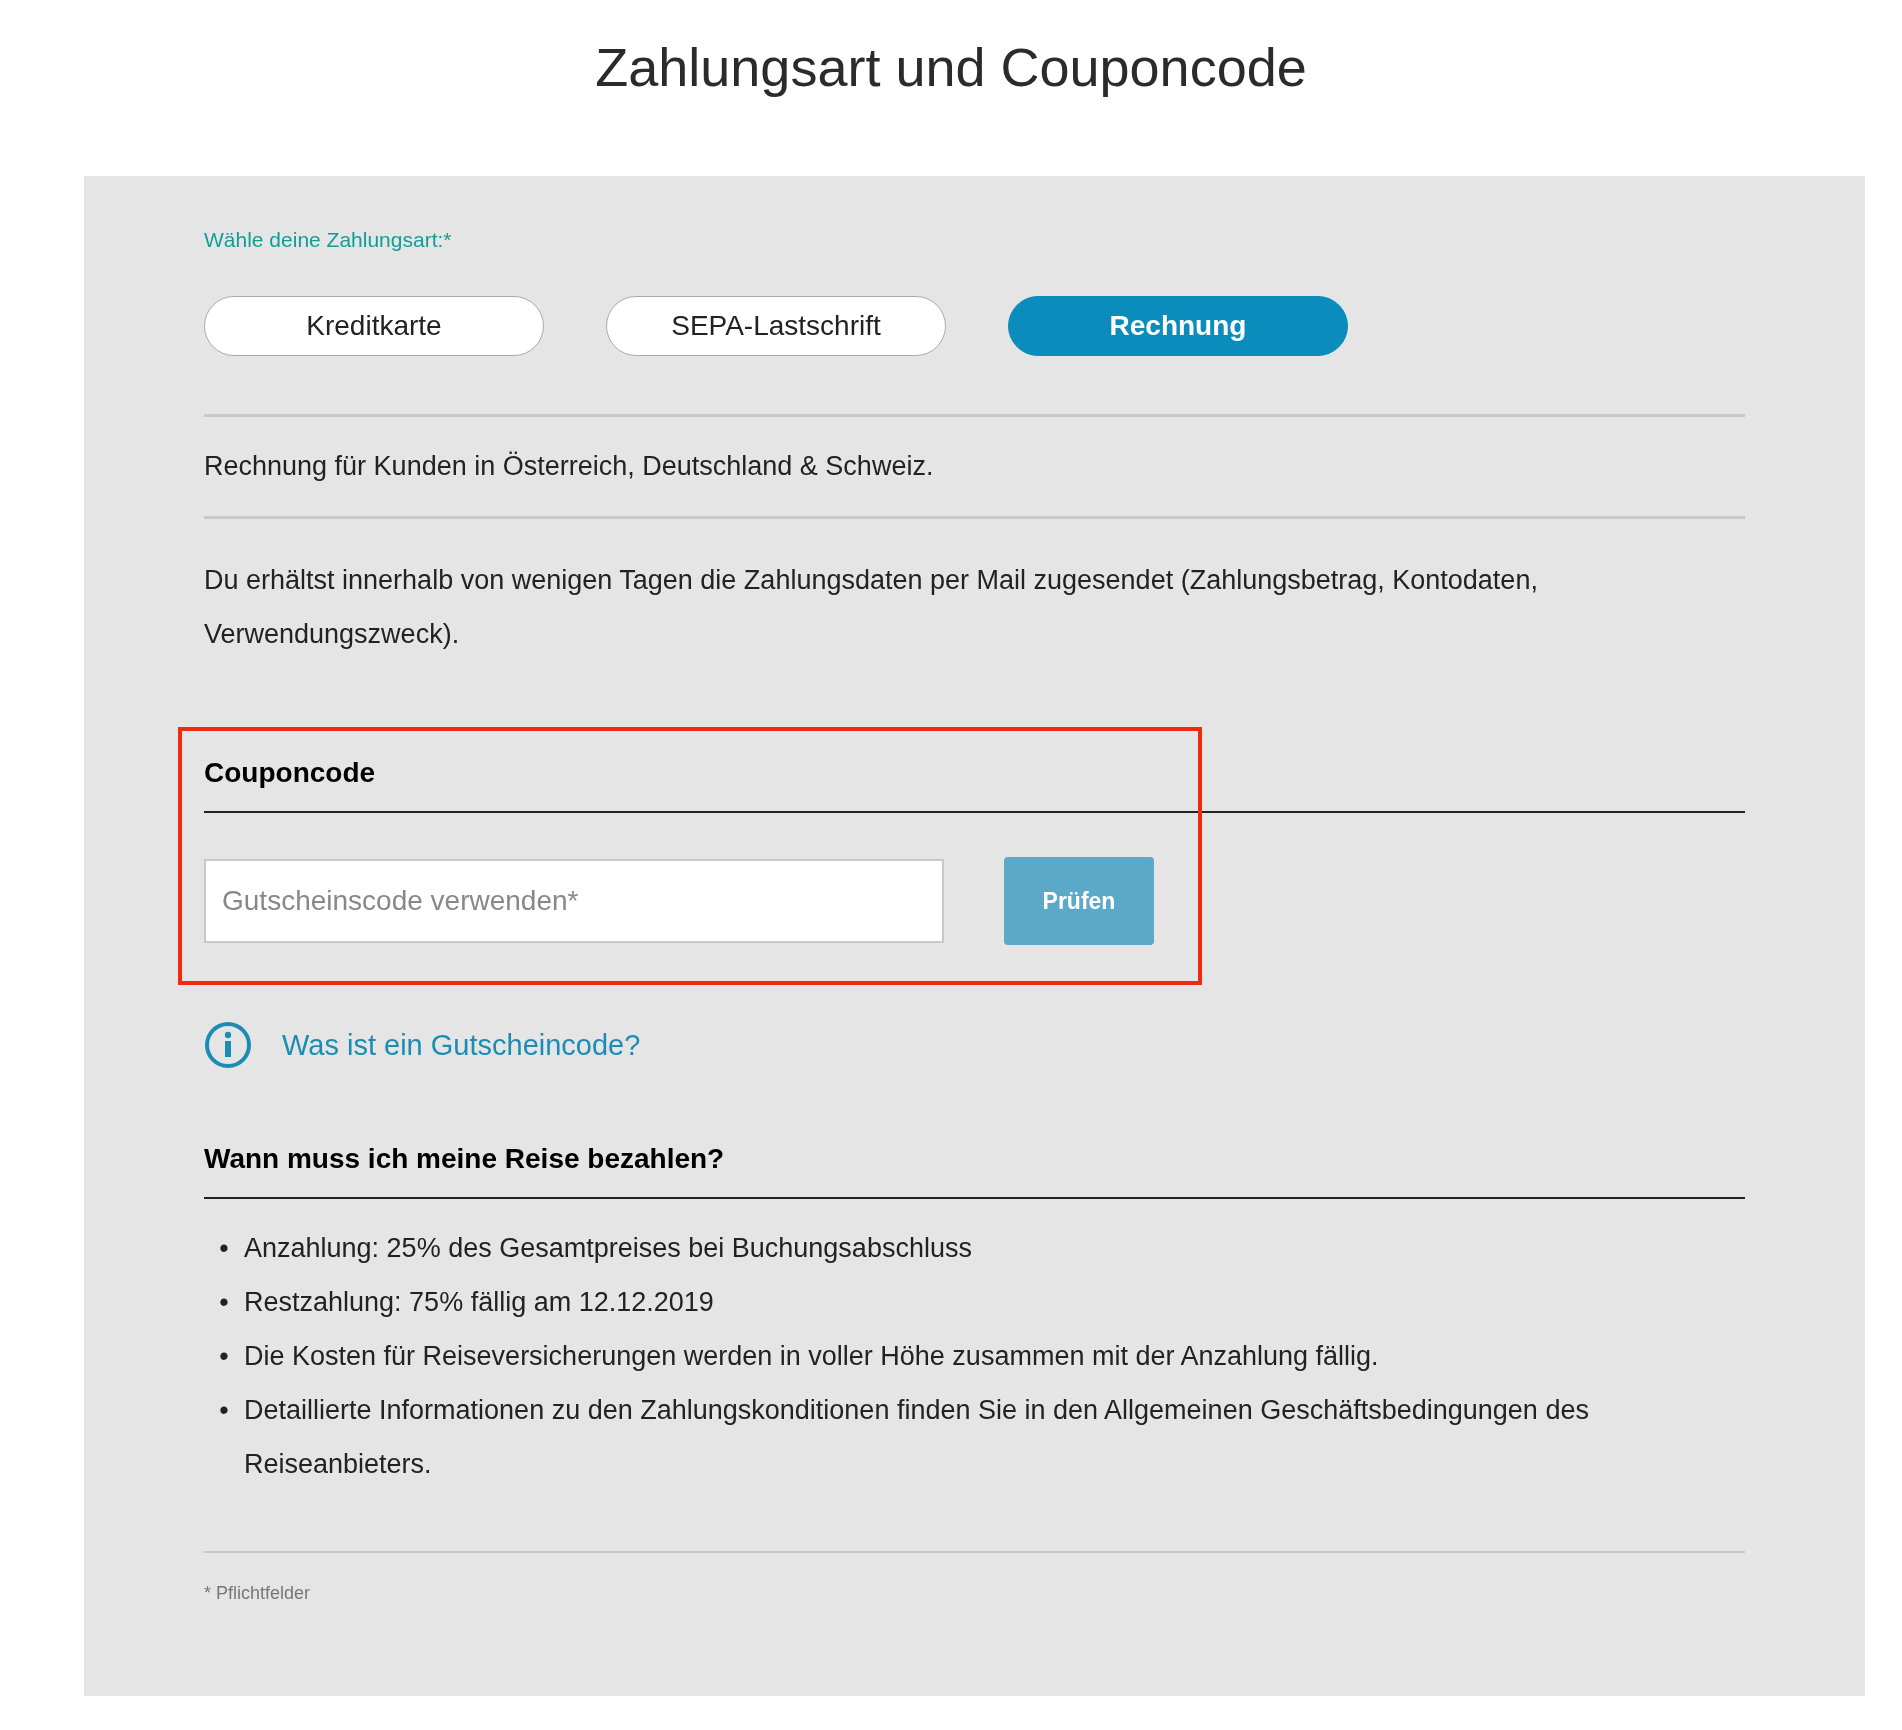 The image size is (1902, 1730). Describe the element at coordinates (569, 466) in the screenshot. I see `payment-note: Rechnung für Kunden in Österreich, Deutschland & Schweiz.` at that location.